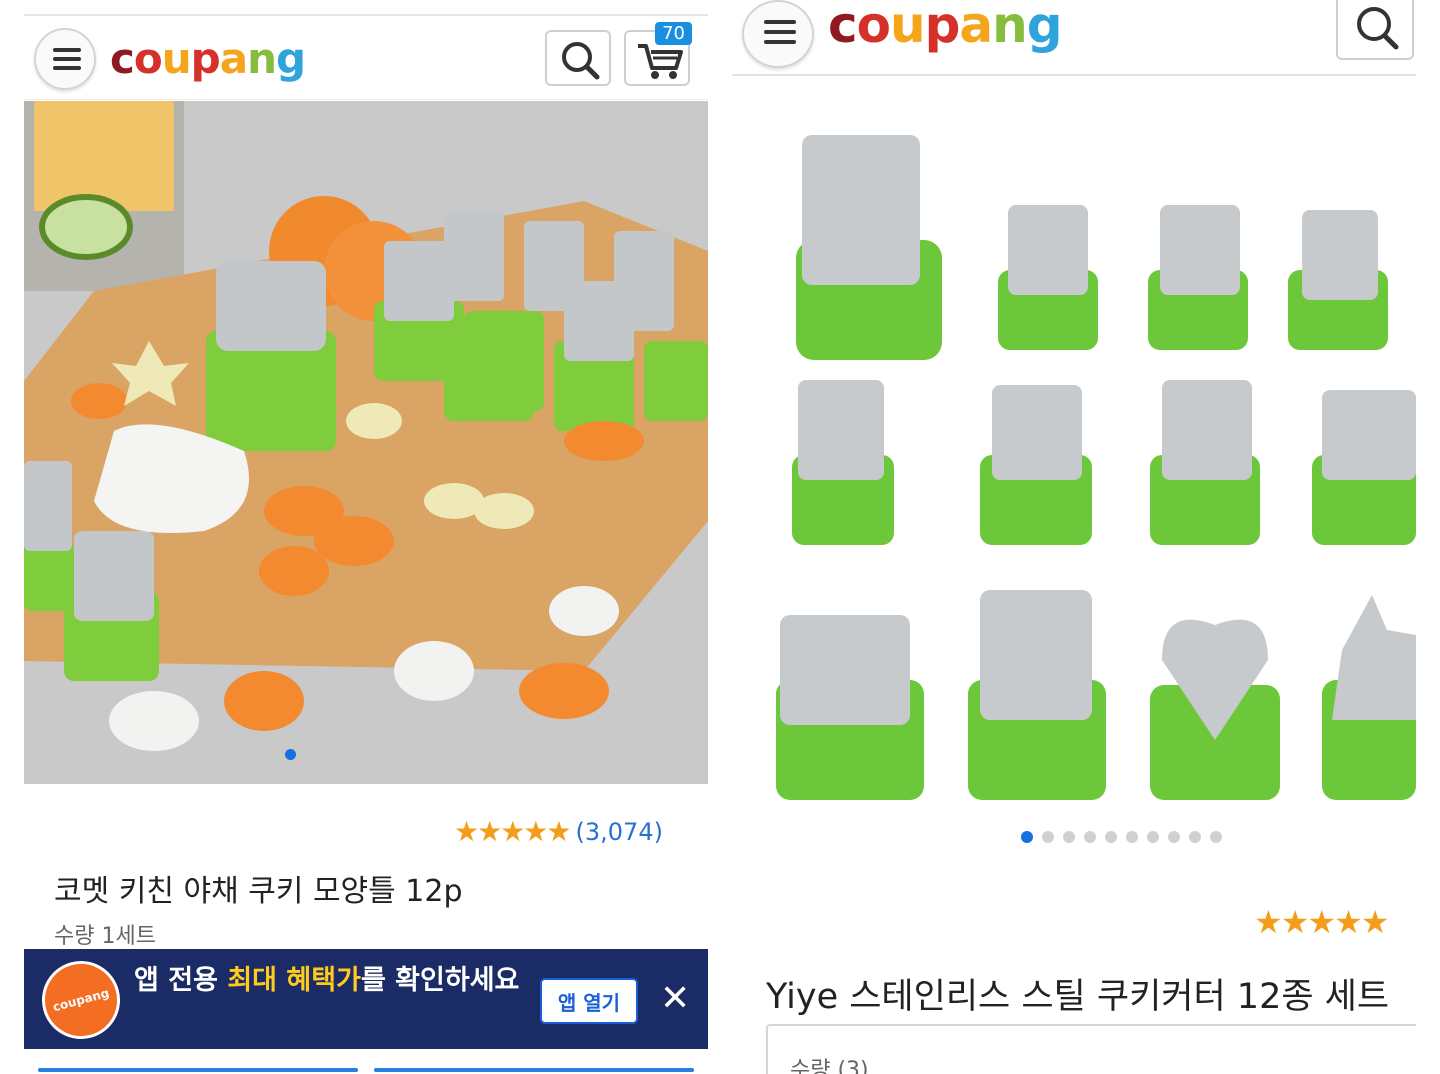  What do you see at coordinates (1074, 38) in the screenshot?
I see `header: coupang` at bounding box center [1074, 38].